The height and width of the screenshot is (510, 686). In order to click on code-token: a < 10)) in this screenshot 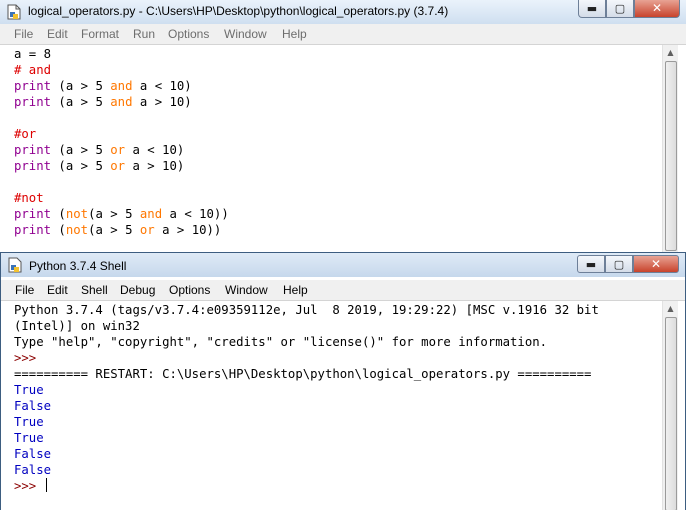, I will do `click(195, 214)`.